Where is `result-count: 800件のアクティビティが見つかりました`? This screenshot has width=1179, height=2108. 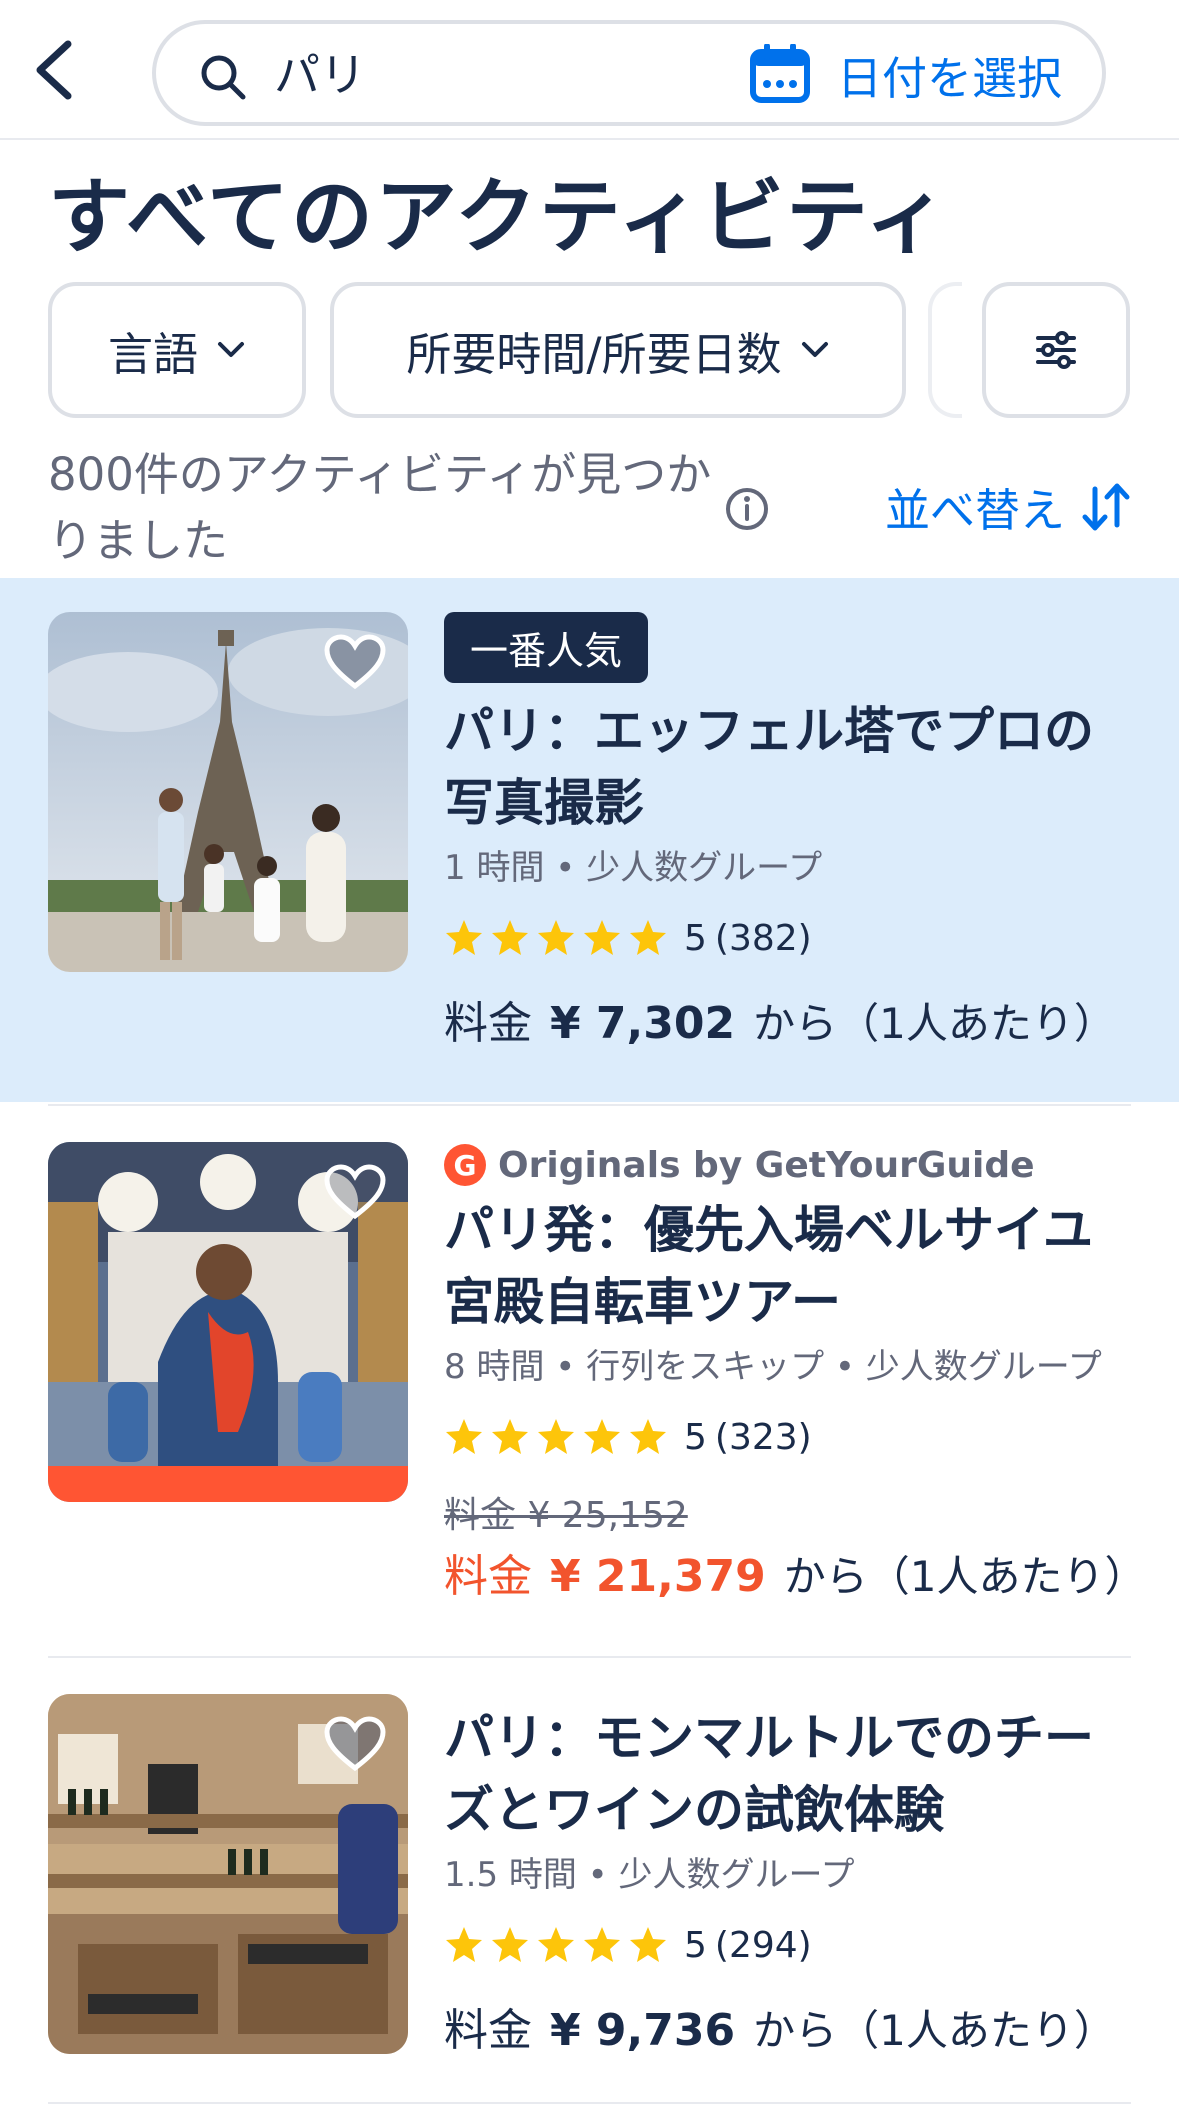 result-count: 800件のアクティビティが見つかりました is located at coordinates (380, 507).